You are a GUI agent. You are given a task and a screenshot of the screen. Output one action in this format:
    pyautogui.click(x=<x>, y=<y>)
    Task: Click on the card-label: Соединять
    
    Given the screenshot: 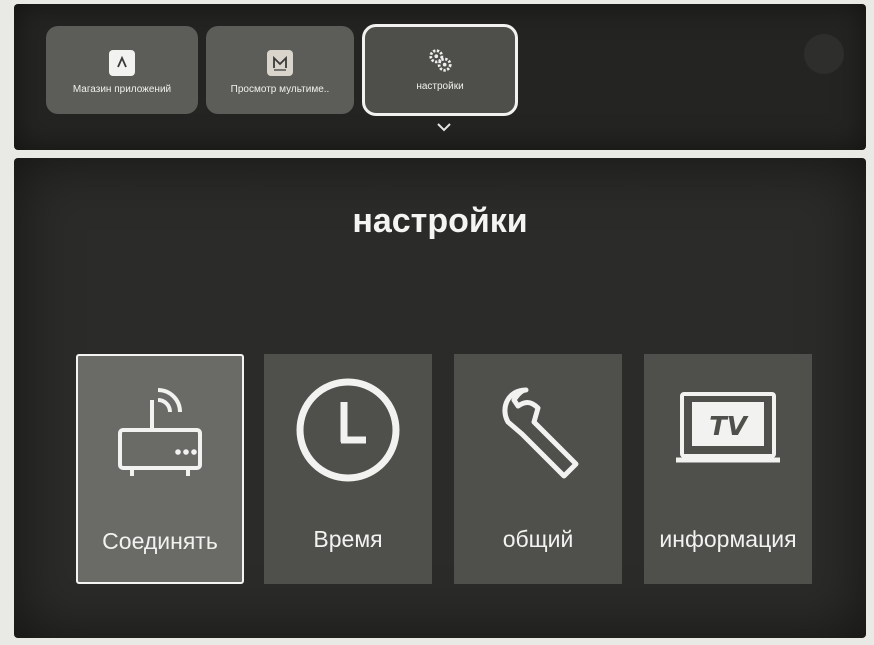 What is the action you would take?
    pyautogui.click(x=160, y=541)
    